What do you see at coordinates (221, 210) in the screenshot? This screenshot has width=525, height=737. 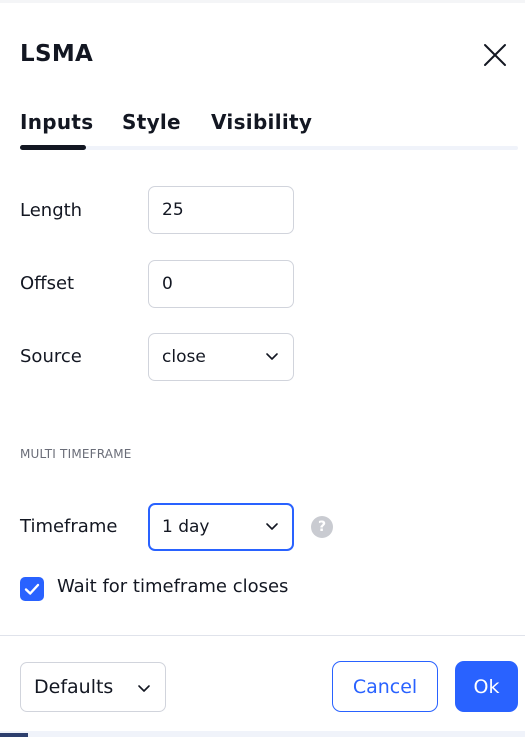 I see `length-input: 25` at bounding box center [221, 210].